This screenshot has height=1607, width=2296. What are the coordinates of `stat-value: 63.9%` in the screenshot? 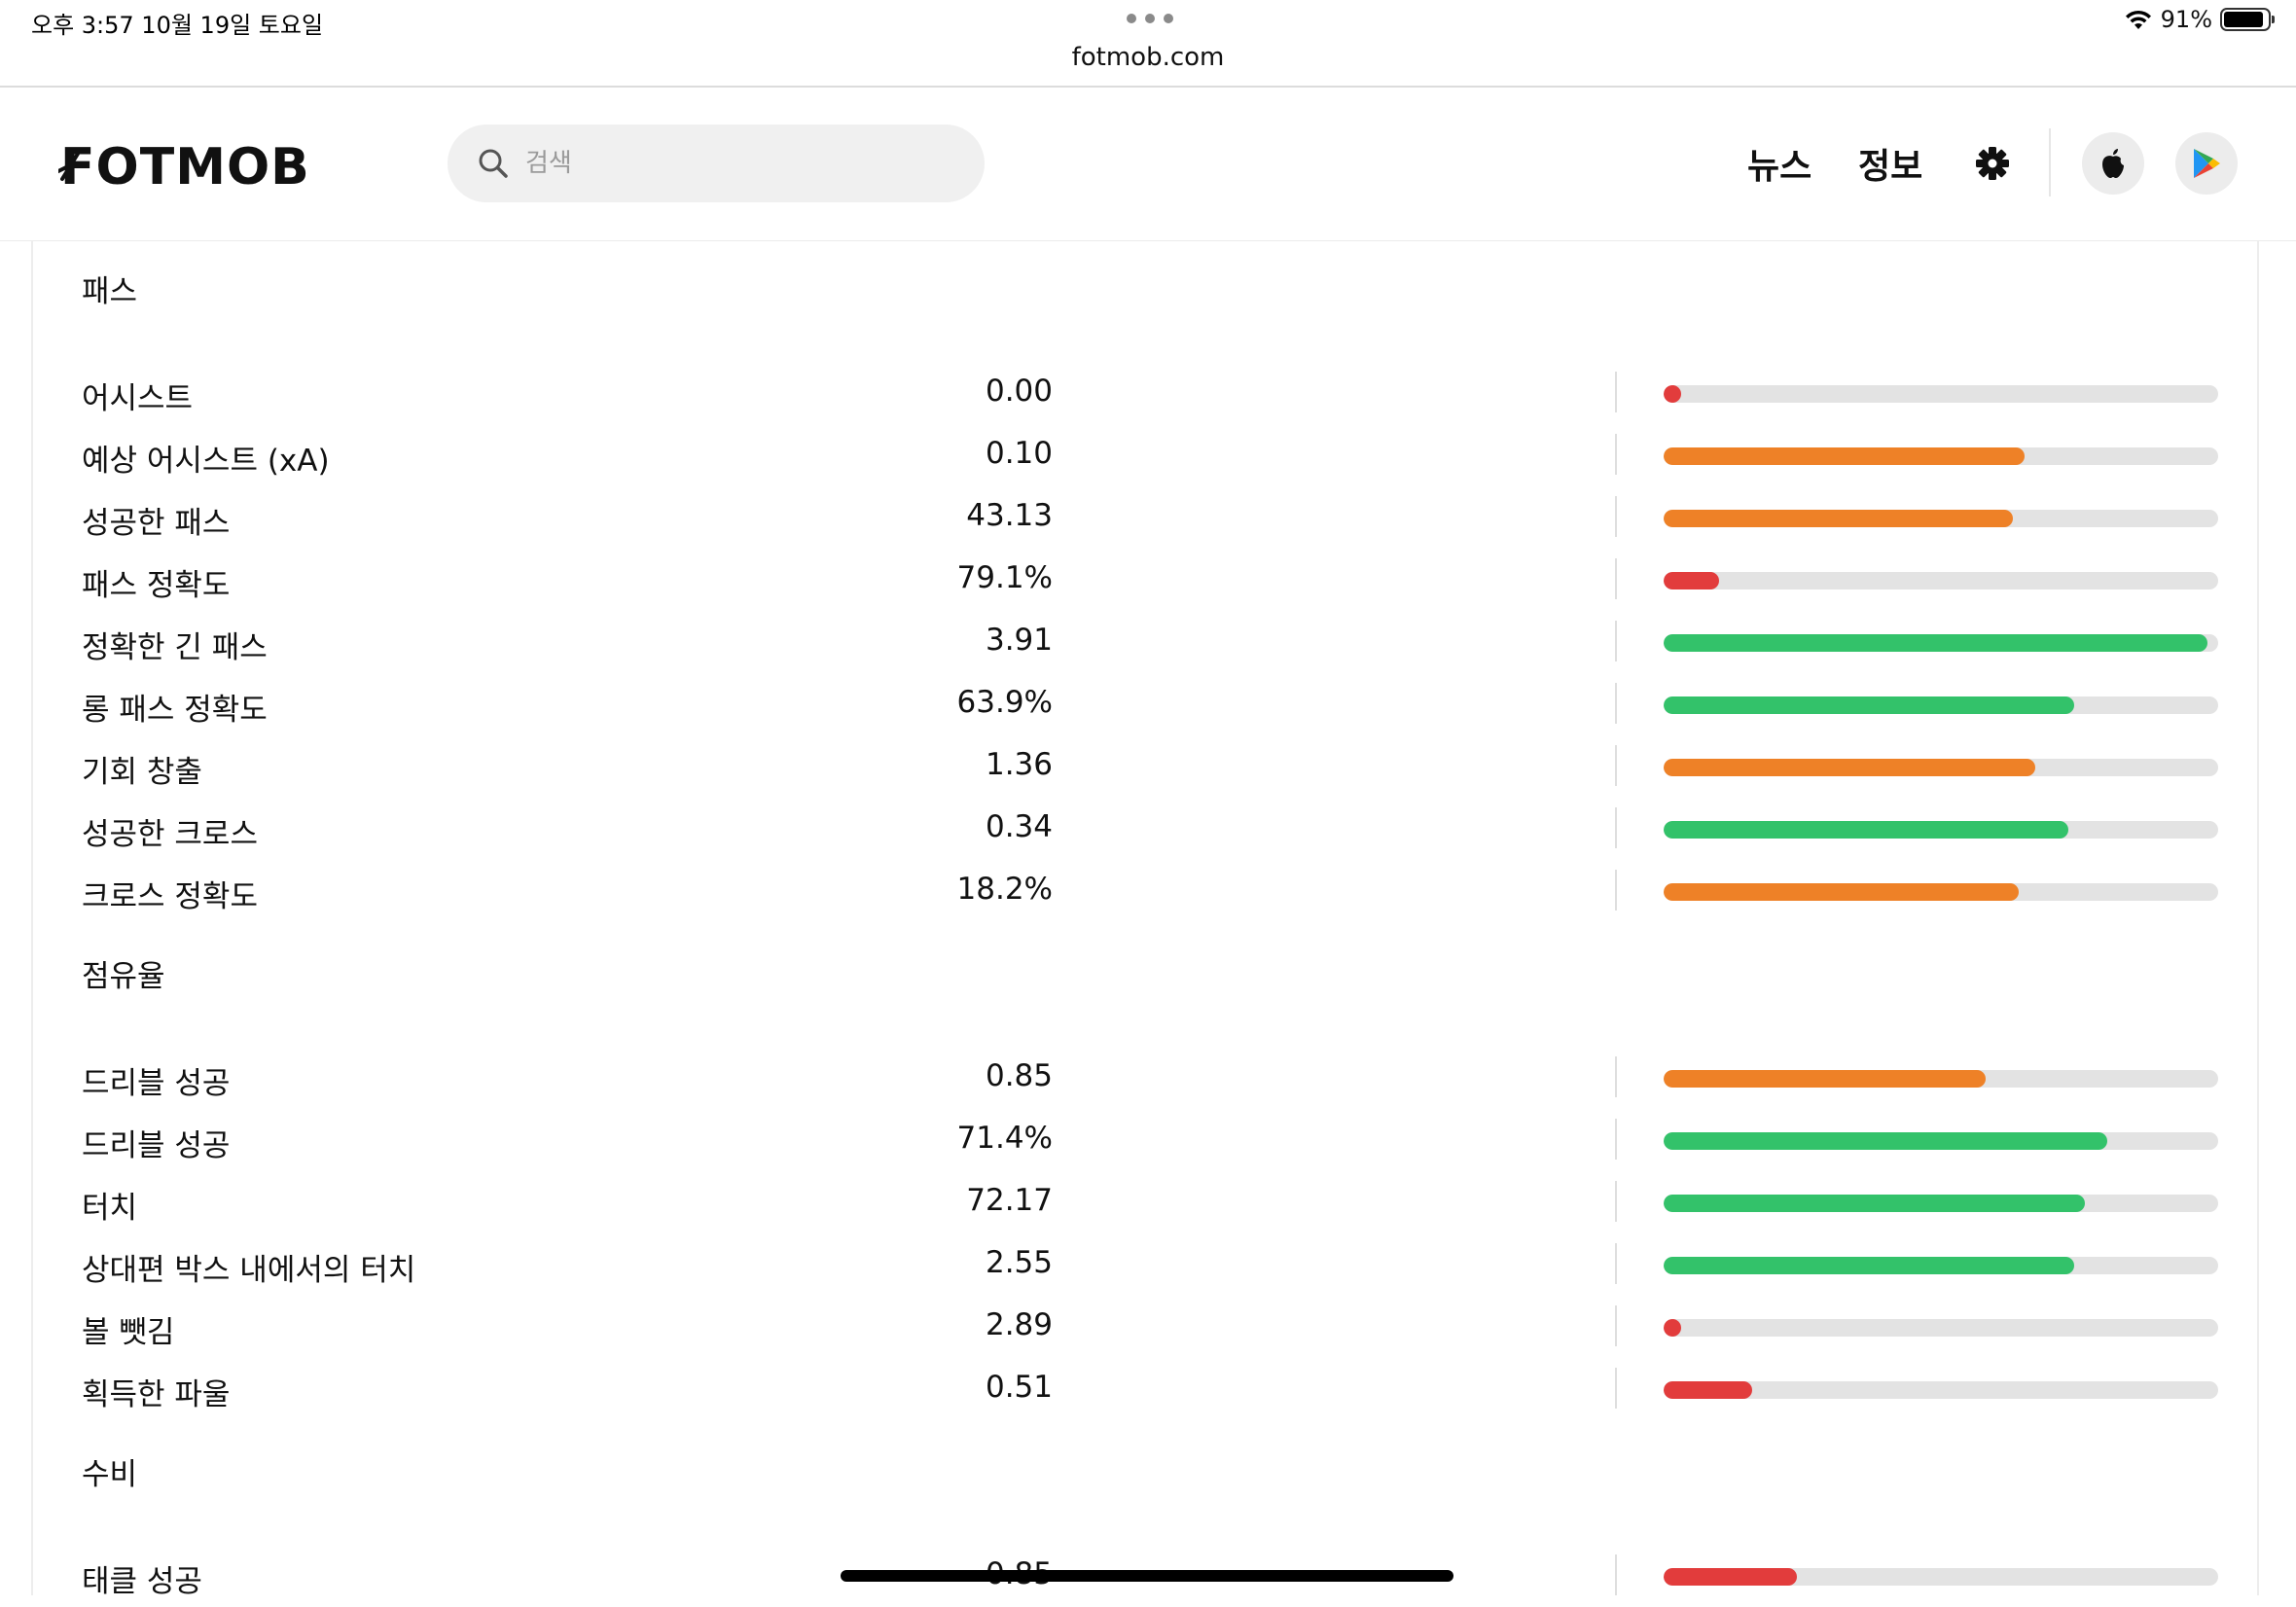 It's located at (1004, 702).